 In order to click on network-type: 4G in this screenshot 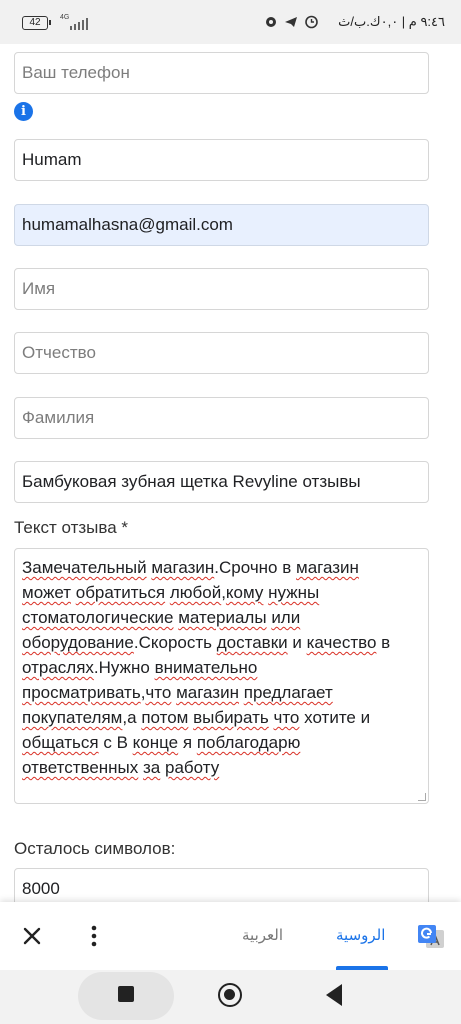, I will do `click(65, 17)`.